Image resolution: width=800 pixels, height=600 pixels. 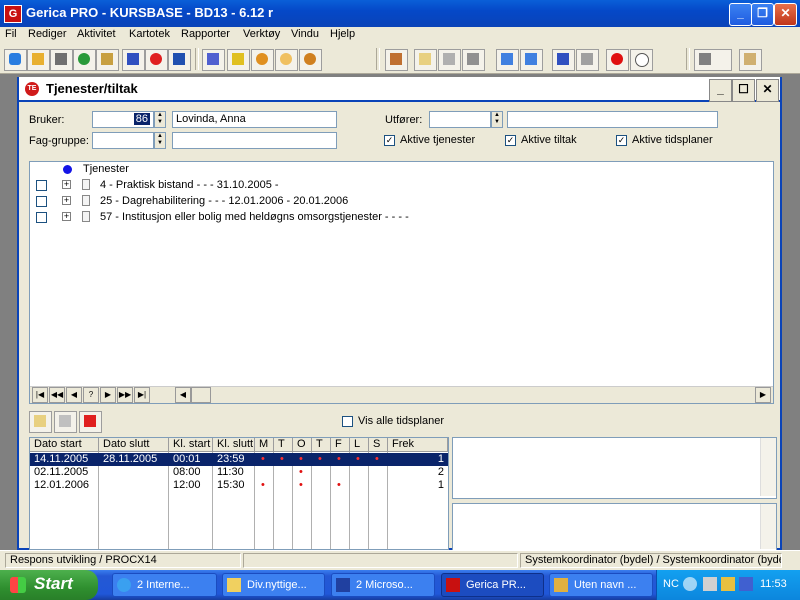 What do you see at coordinates (160, 140) in the screenshot?
I see `faggruppe-spinner: ▲ ▼` at bounding box center [160, 140].